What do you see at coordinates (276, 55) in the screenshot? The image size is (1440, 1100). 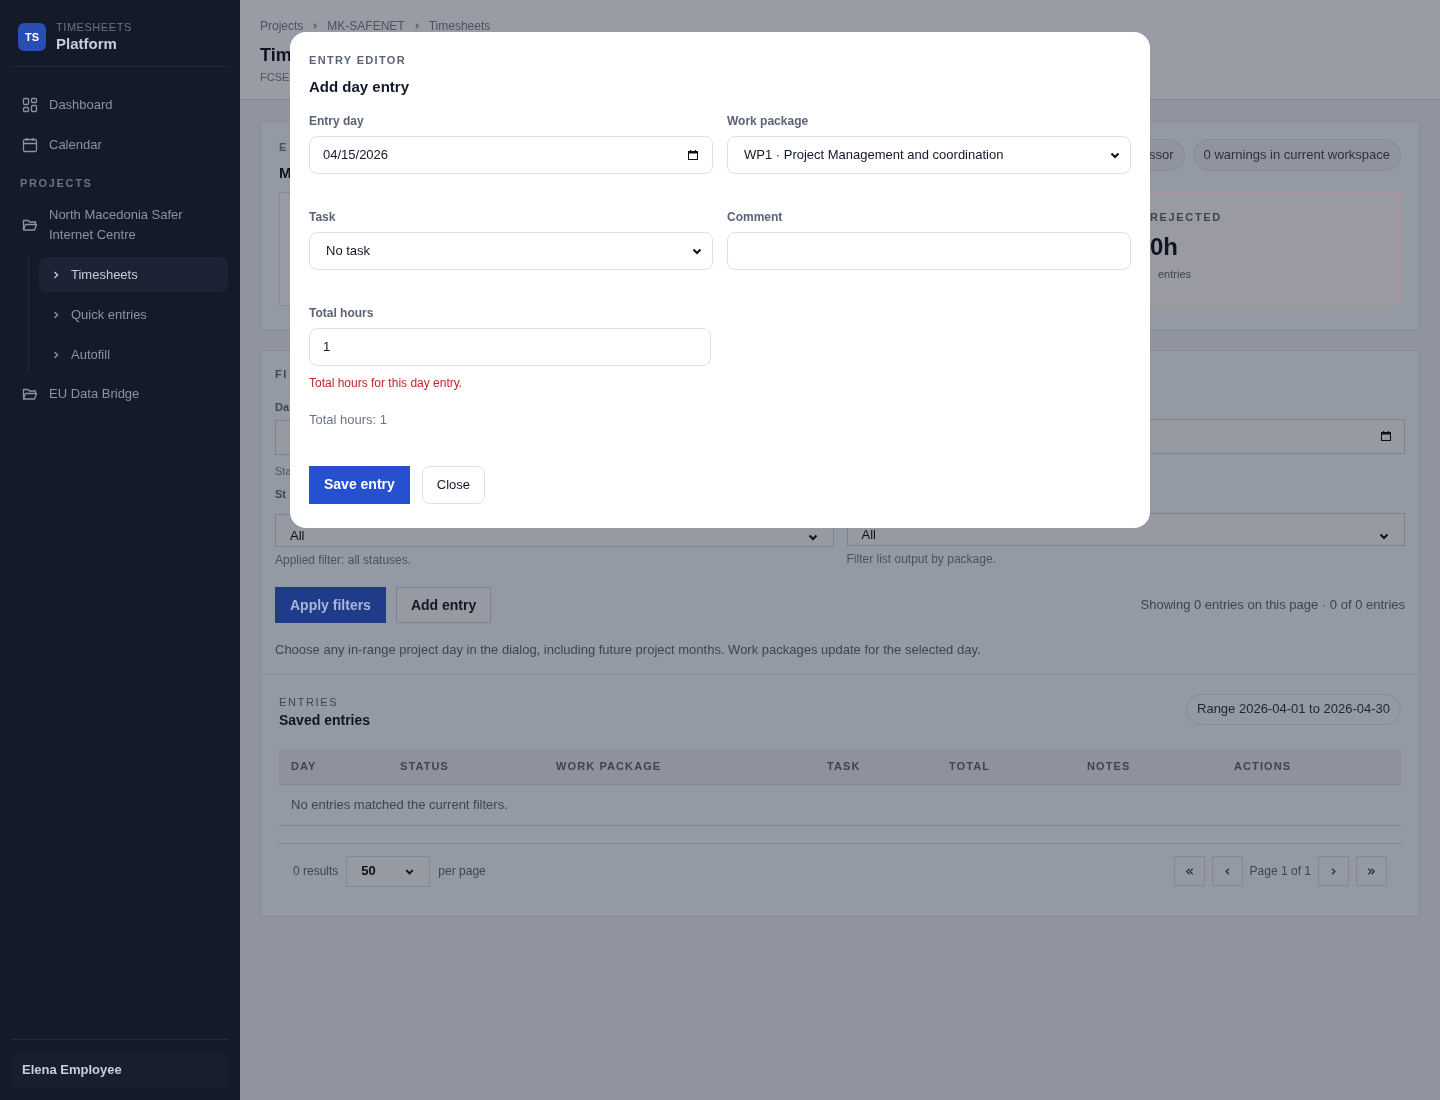 I see `page-title: Tim` at bounding box center [276, 55].